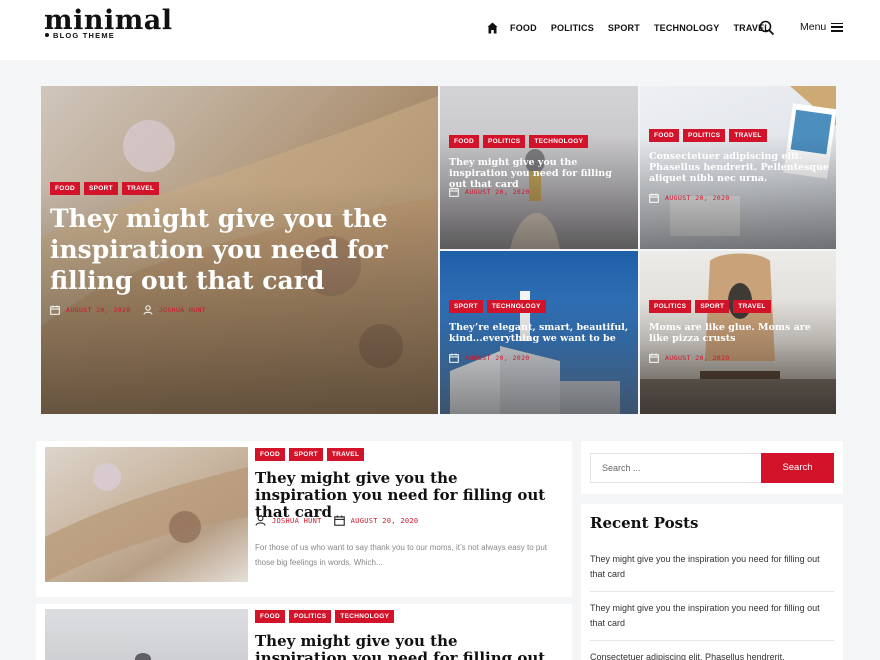 Image resolution: width=880 pixels, height=660 pixels. I want to click on nav-item-sport: SPORT, so click(624, 28).